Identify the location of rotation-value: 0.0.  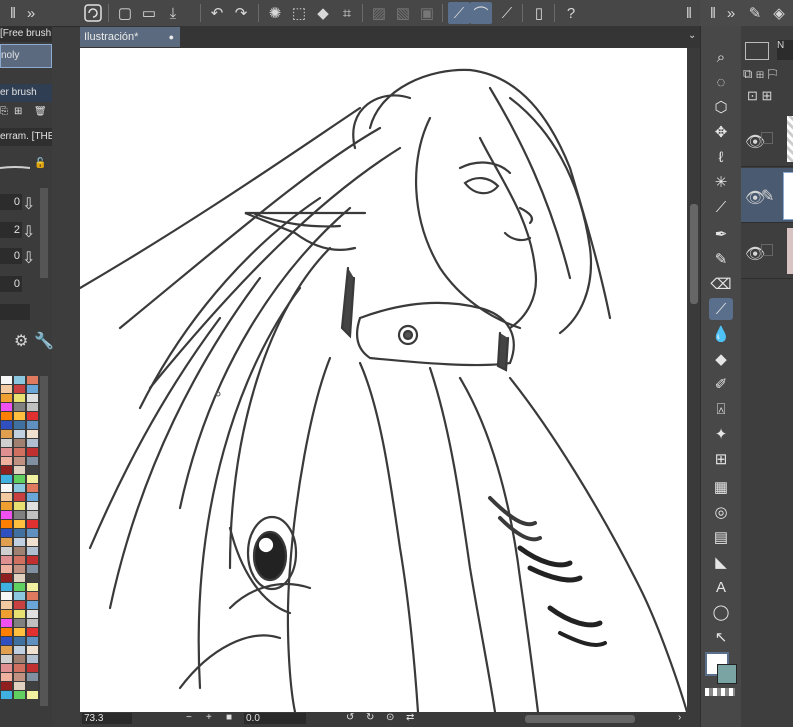
(275, 718).